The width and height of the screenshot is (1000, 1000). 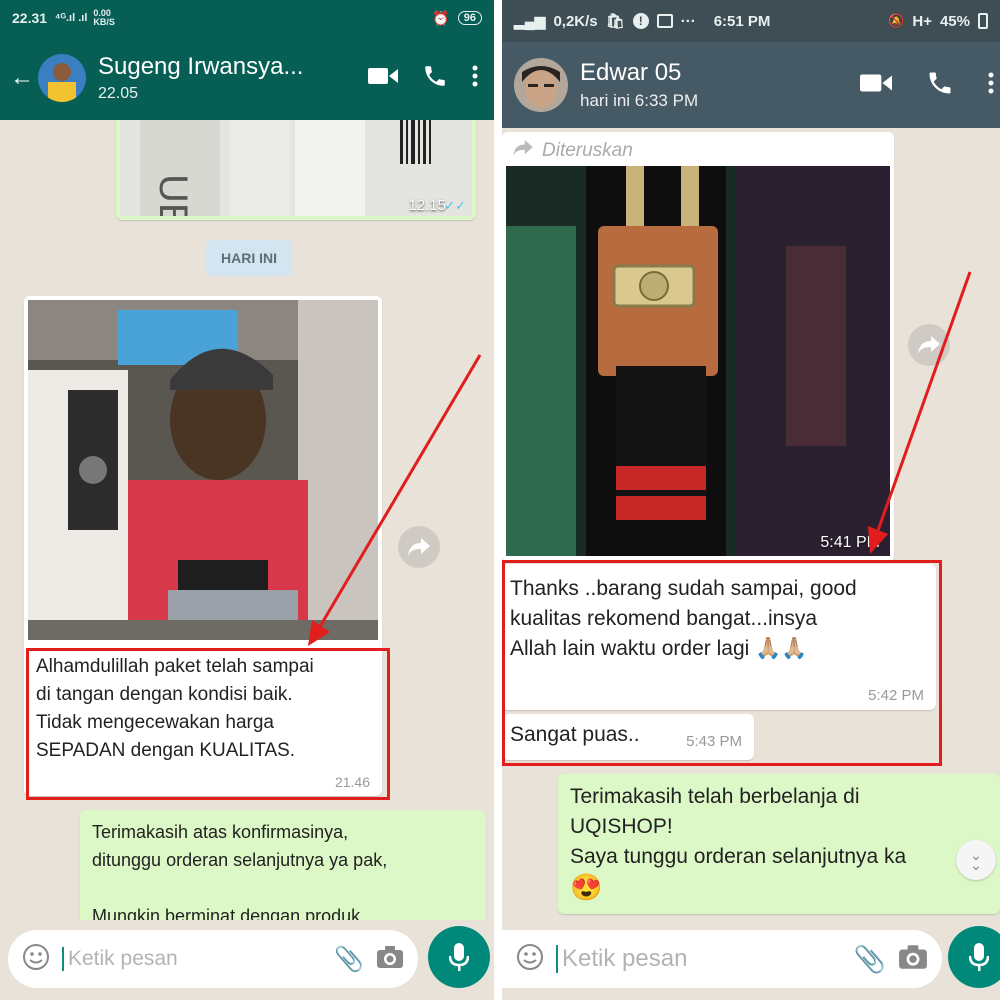 What do you see at coordinates (698, 151) in the screenshot?
I see `forwarded-label: Diteruskan` at bounding box center [698, 151].